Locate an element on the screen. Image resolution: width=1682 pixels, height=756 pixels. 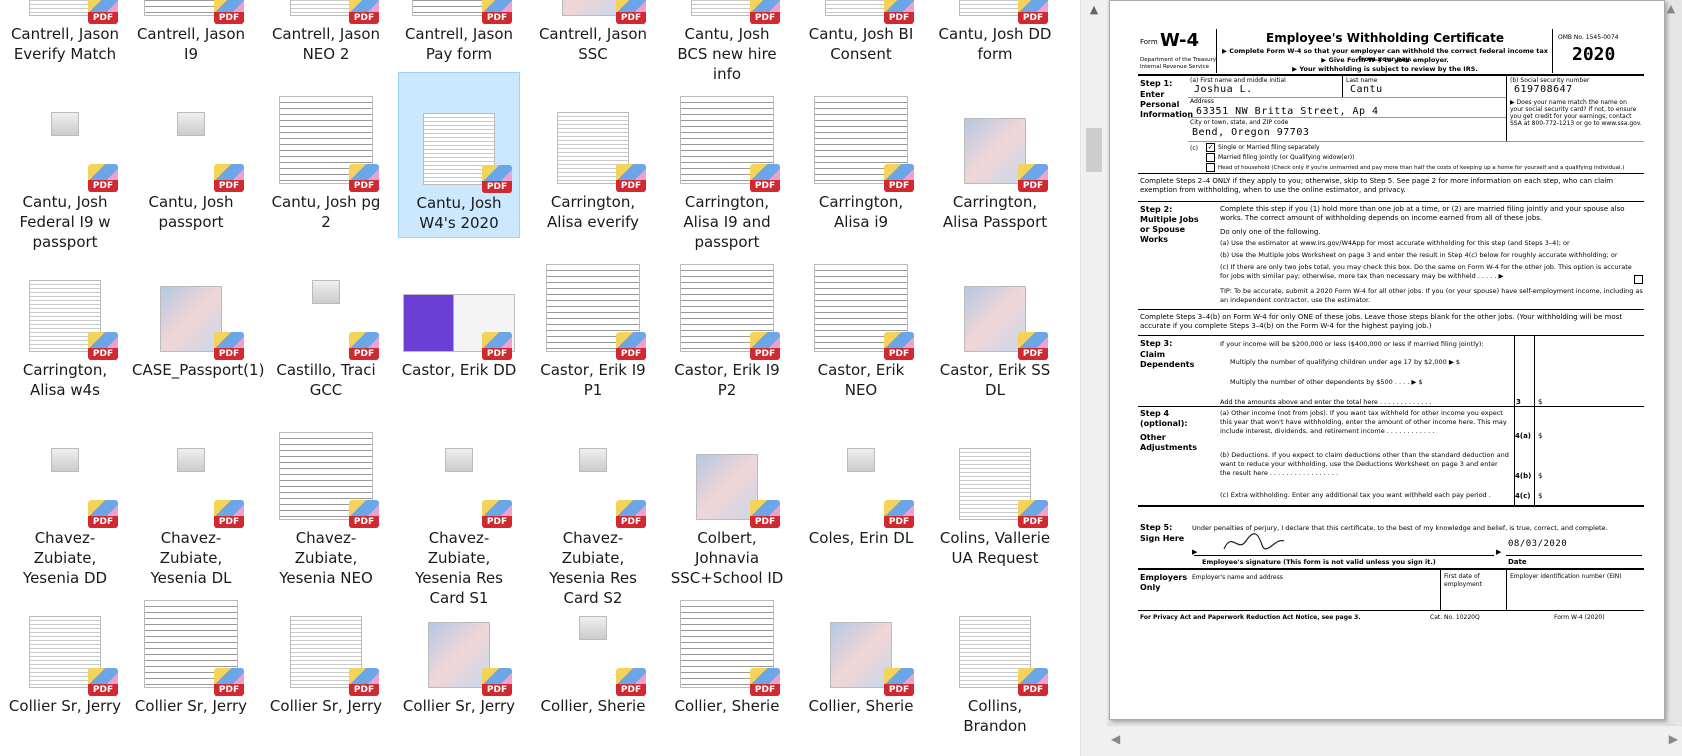
file-item: PDF Castillo, Traci GCC is located at coordinates (326, 322).